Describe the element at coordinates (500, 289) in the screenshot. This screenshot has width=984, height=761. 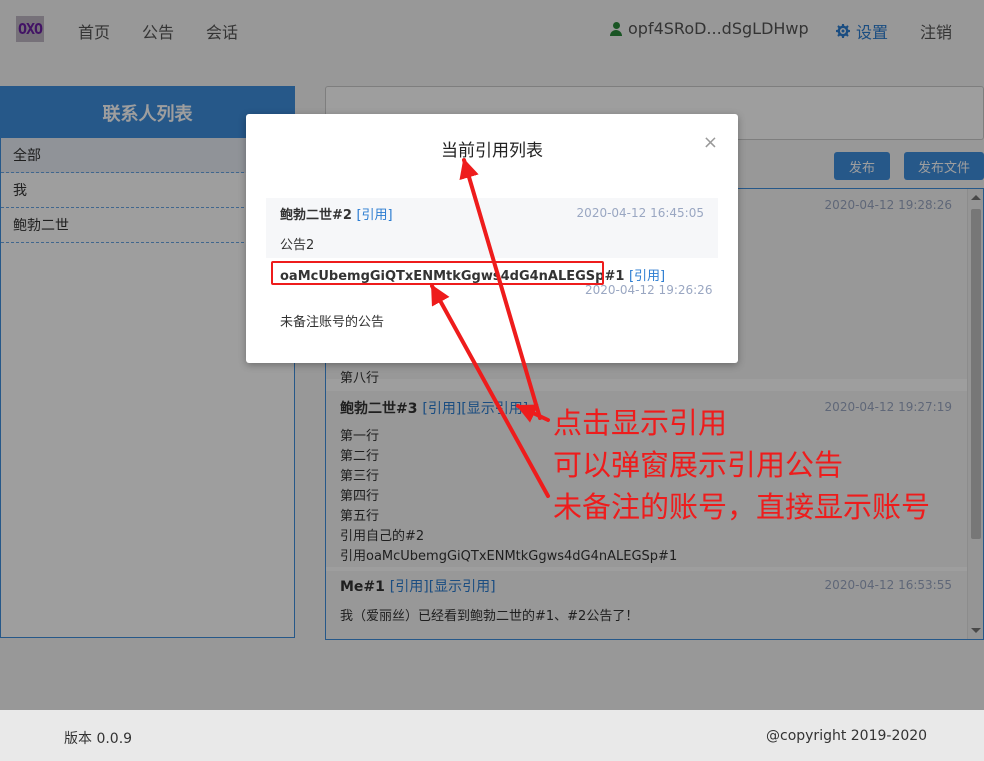
I see `arrow-to-title` at that location.